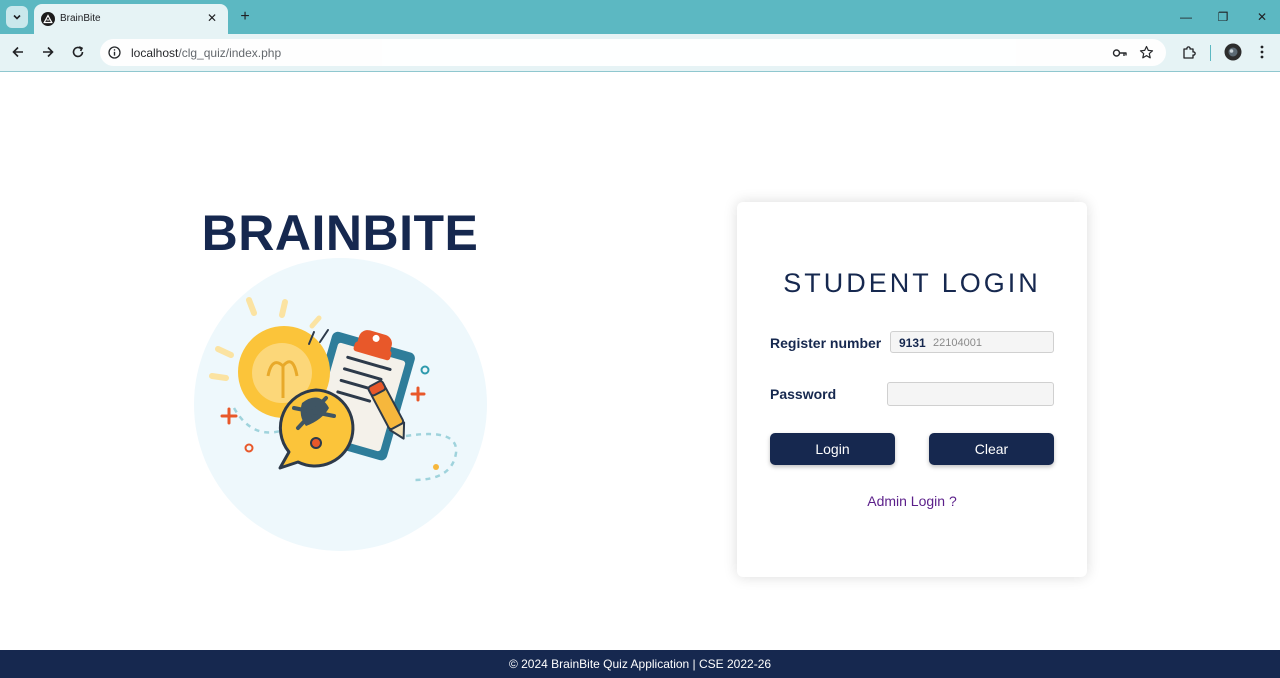 This screenshot has width=1280, height=678. What do you see at coordinates (1262, 17) in the screenshot?
I see `window-close-button: ✕` at bounding box center [1262, 17].